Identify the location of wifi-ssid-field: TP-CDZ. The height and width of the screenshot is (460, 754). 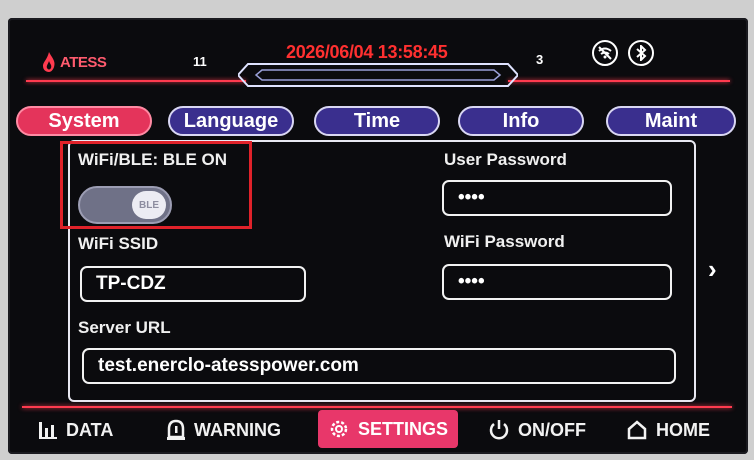
(193, 284).